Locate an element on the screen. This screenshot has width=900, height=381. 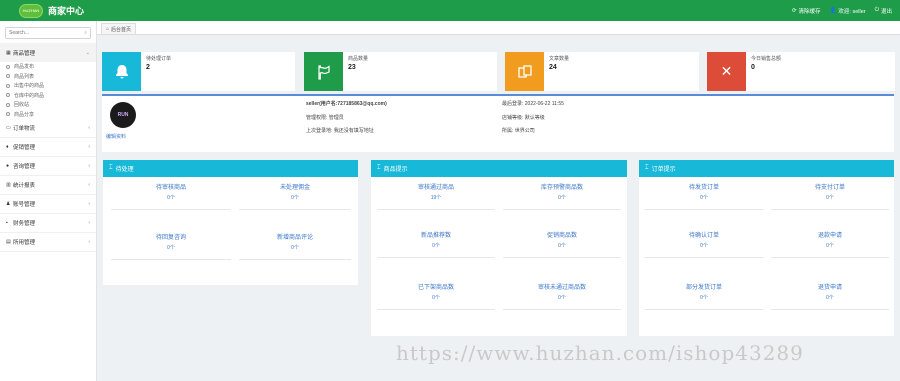
edit-profile-link: 编辑资料 is located at coordinates (116, 136).